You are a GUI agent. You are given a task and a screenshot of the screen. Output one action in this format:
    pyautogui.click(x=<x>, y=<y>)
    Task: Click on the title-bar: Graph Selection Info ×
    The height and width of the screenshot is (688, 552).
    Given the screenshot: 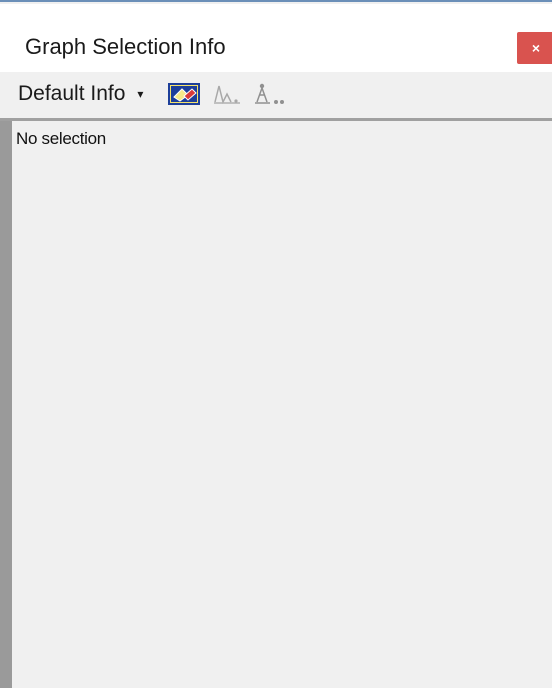 What is the action you would take?
    pyautogui.click(x=276, y=38)
    